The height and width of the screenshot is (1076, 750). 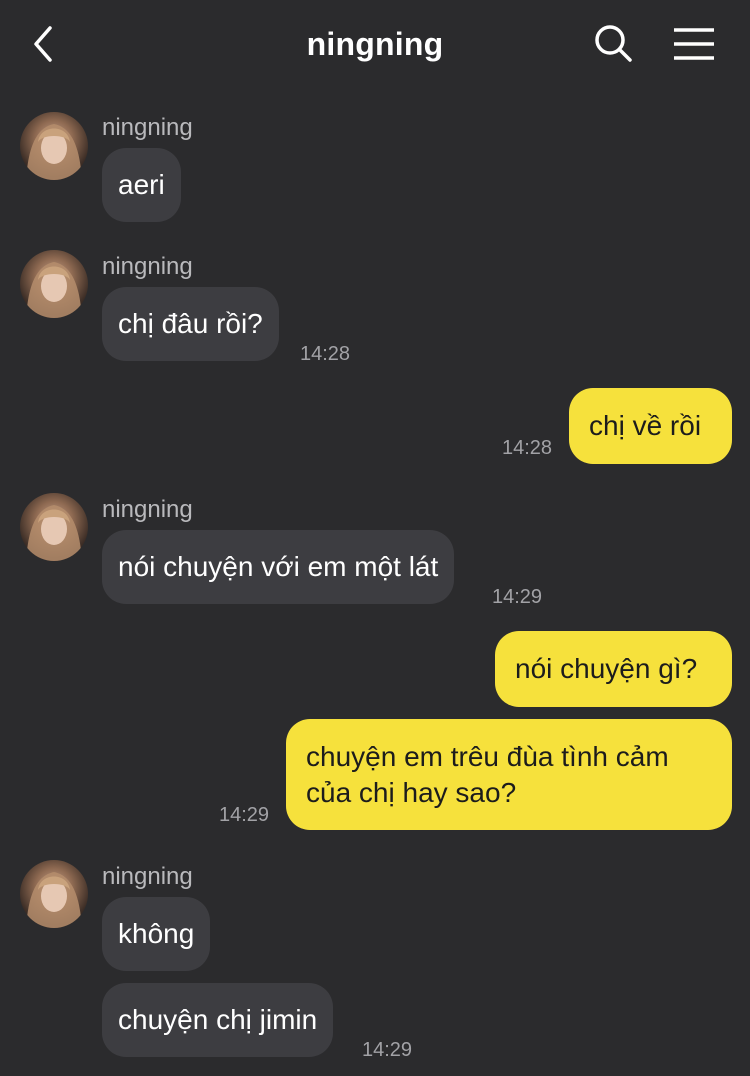 I want to click on chat-header: ningning, so click(x=375, y=44).